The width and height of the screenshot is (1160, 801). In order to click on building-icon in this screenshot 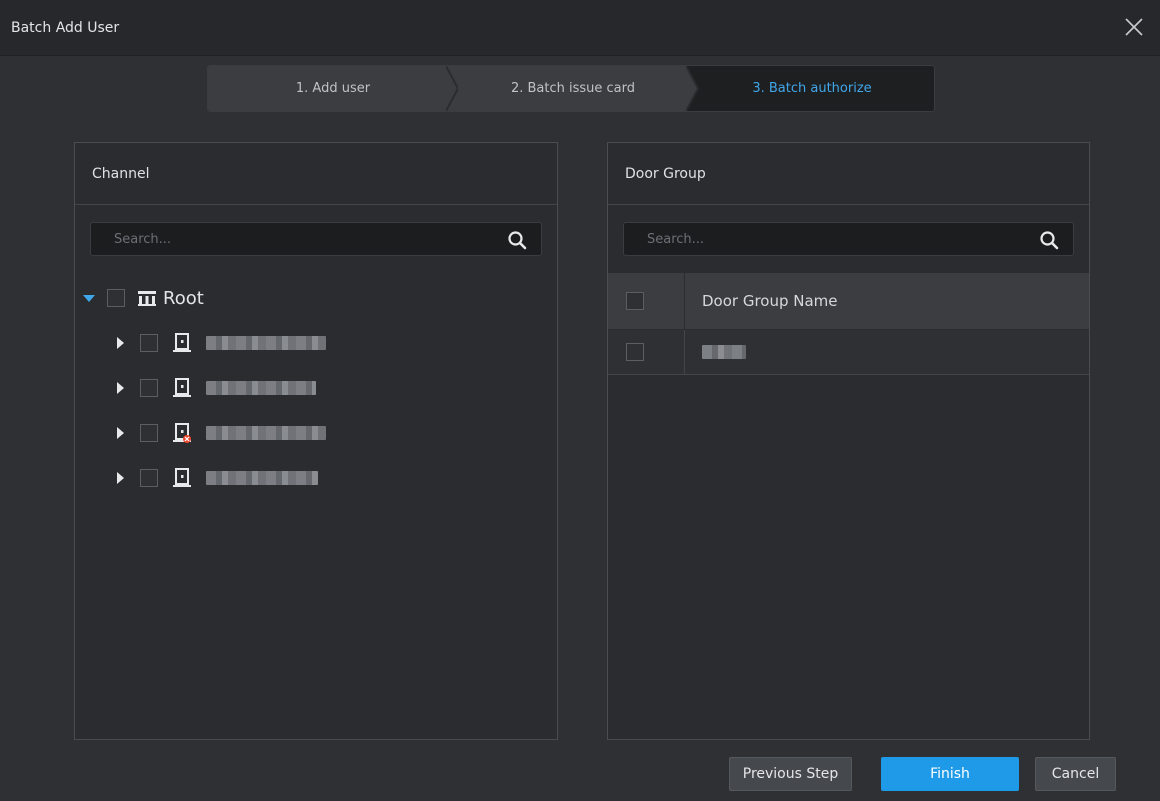, I will do `click(147, 298)`.